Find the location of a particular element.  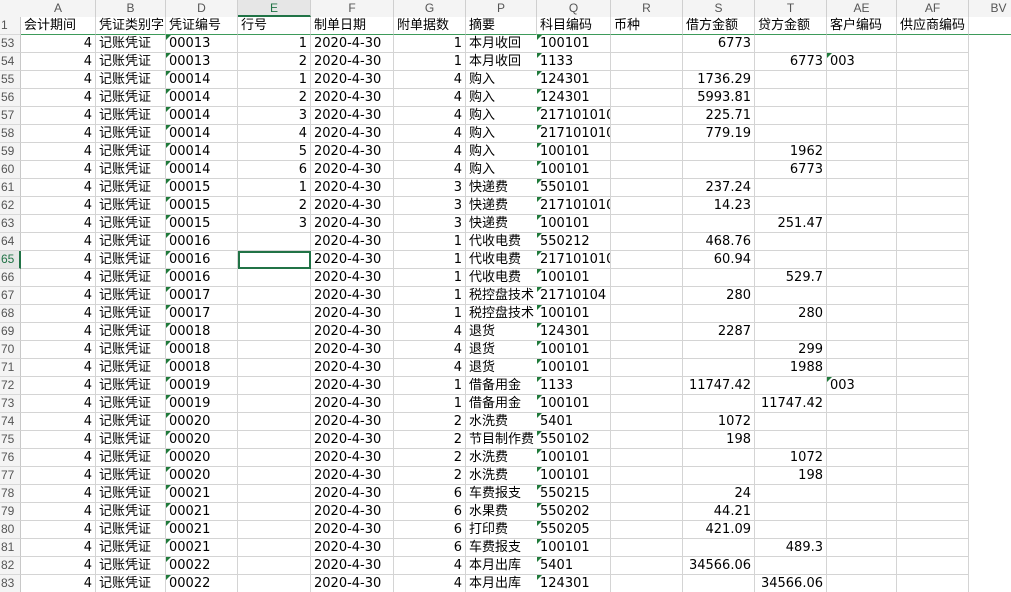

field-header-cell: 借方金额 is located at coordinates (719, 26).